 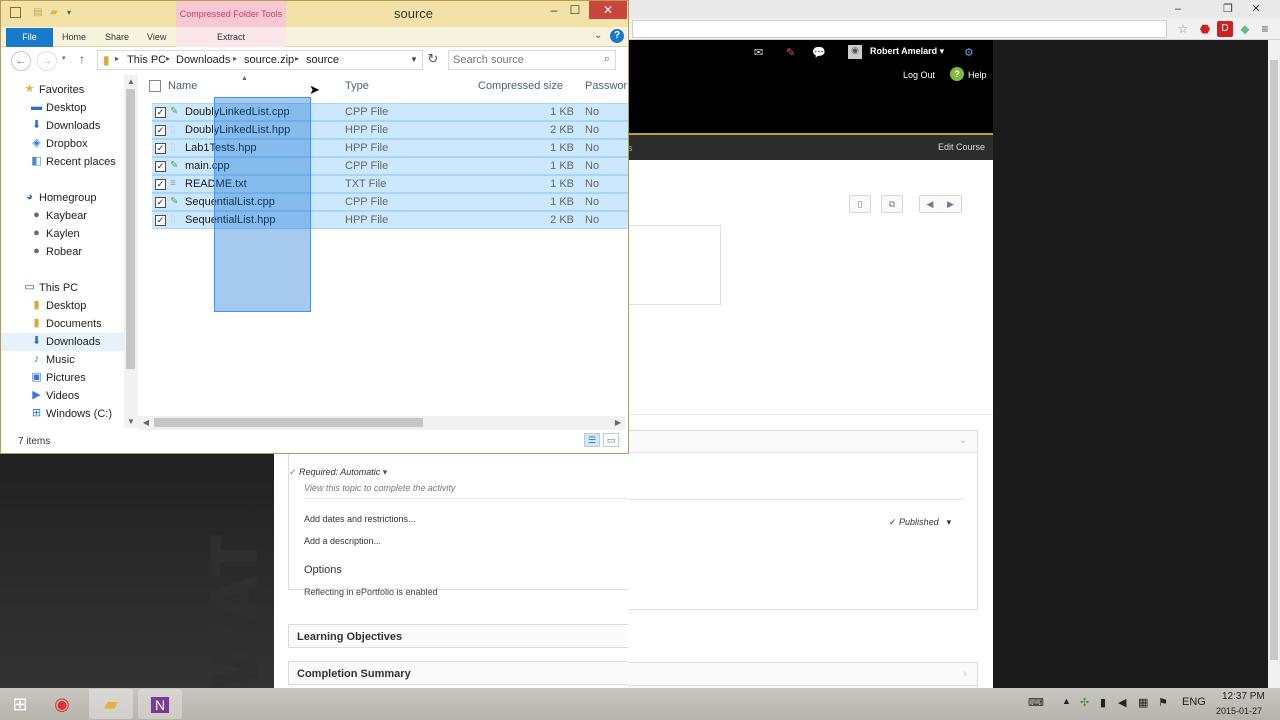 What do you see at coordinates (111, 704) in the screenshot?
I see `file-explorer-taskbar-icon: ▰` at bounding box center [111, 704].